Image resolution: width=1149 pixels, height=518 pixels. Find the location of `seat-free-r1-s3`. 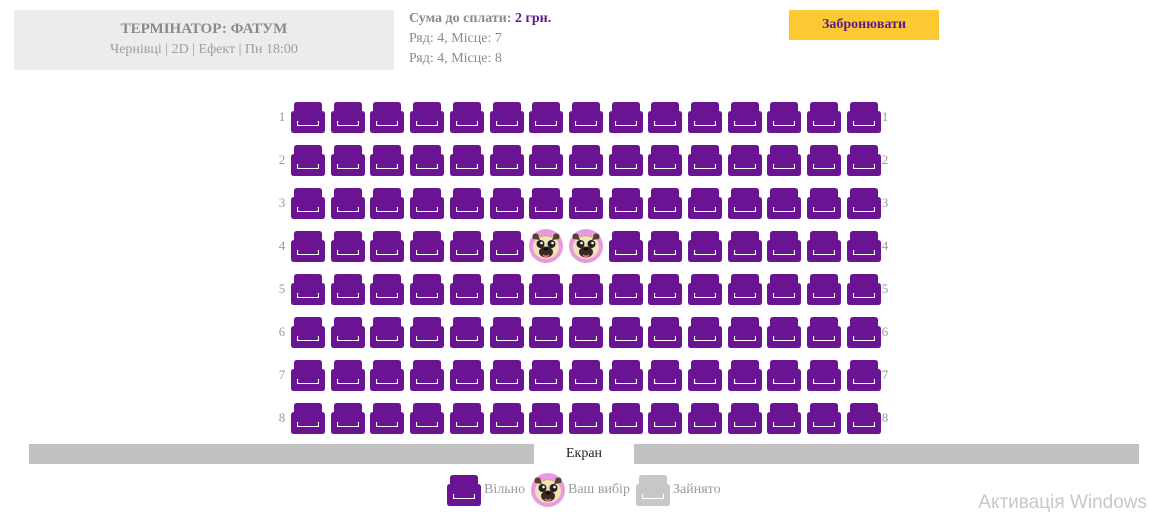

seat-free-r1-s3 is located at coordinates (387, 117).